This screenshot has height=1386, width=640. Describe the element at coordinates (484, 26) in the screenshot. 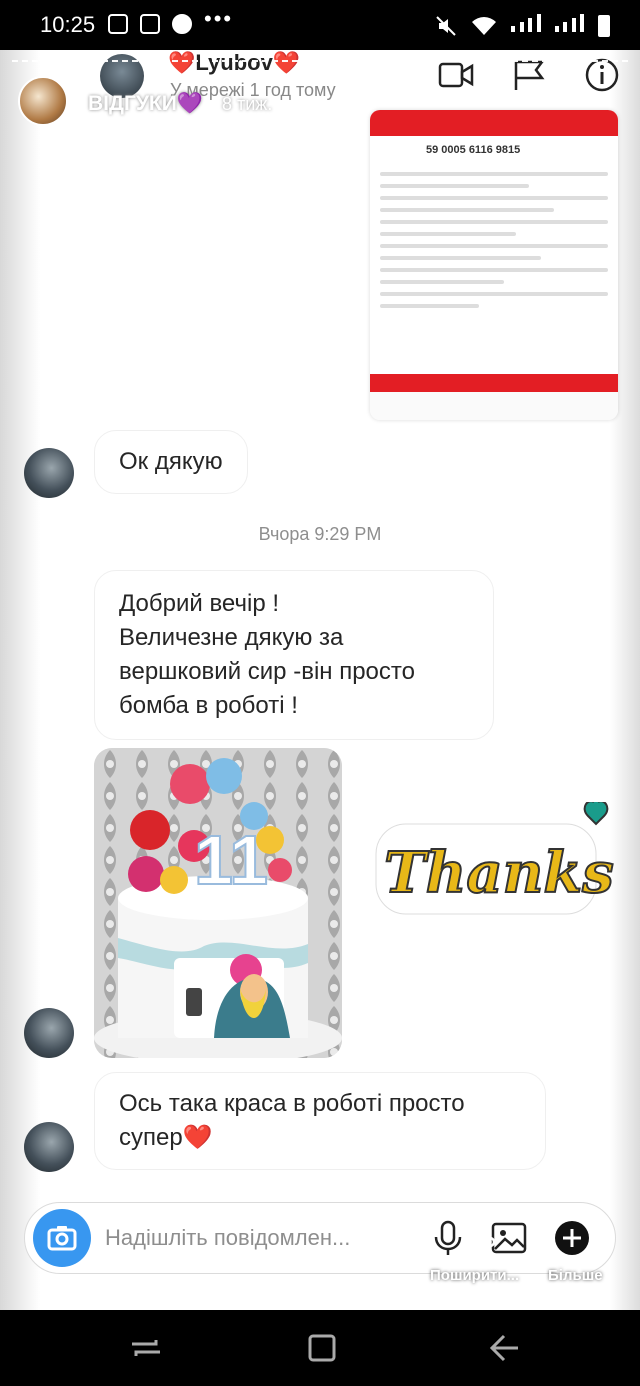

I see `wifi-icon` at that location.